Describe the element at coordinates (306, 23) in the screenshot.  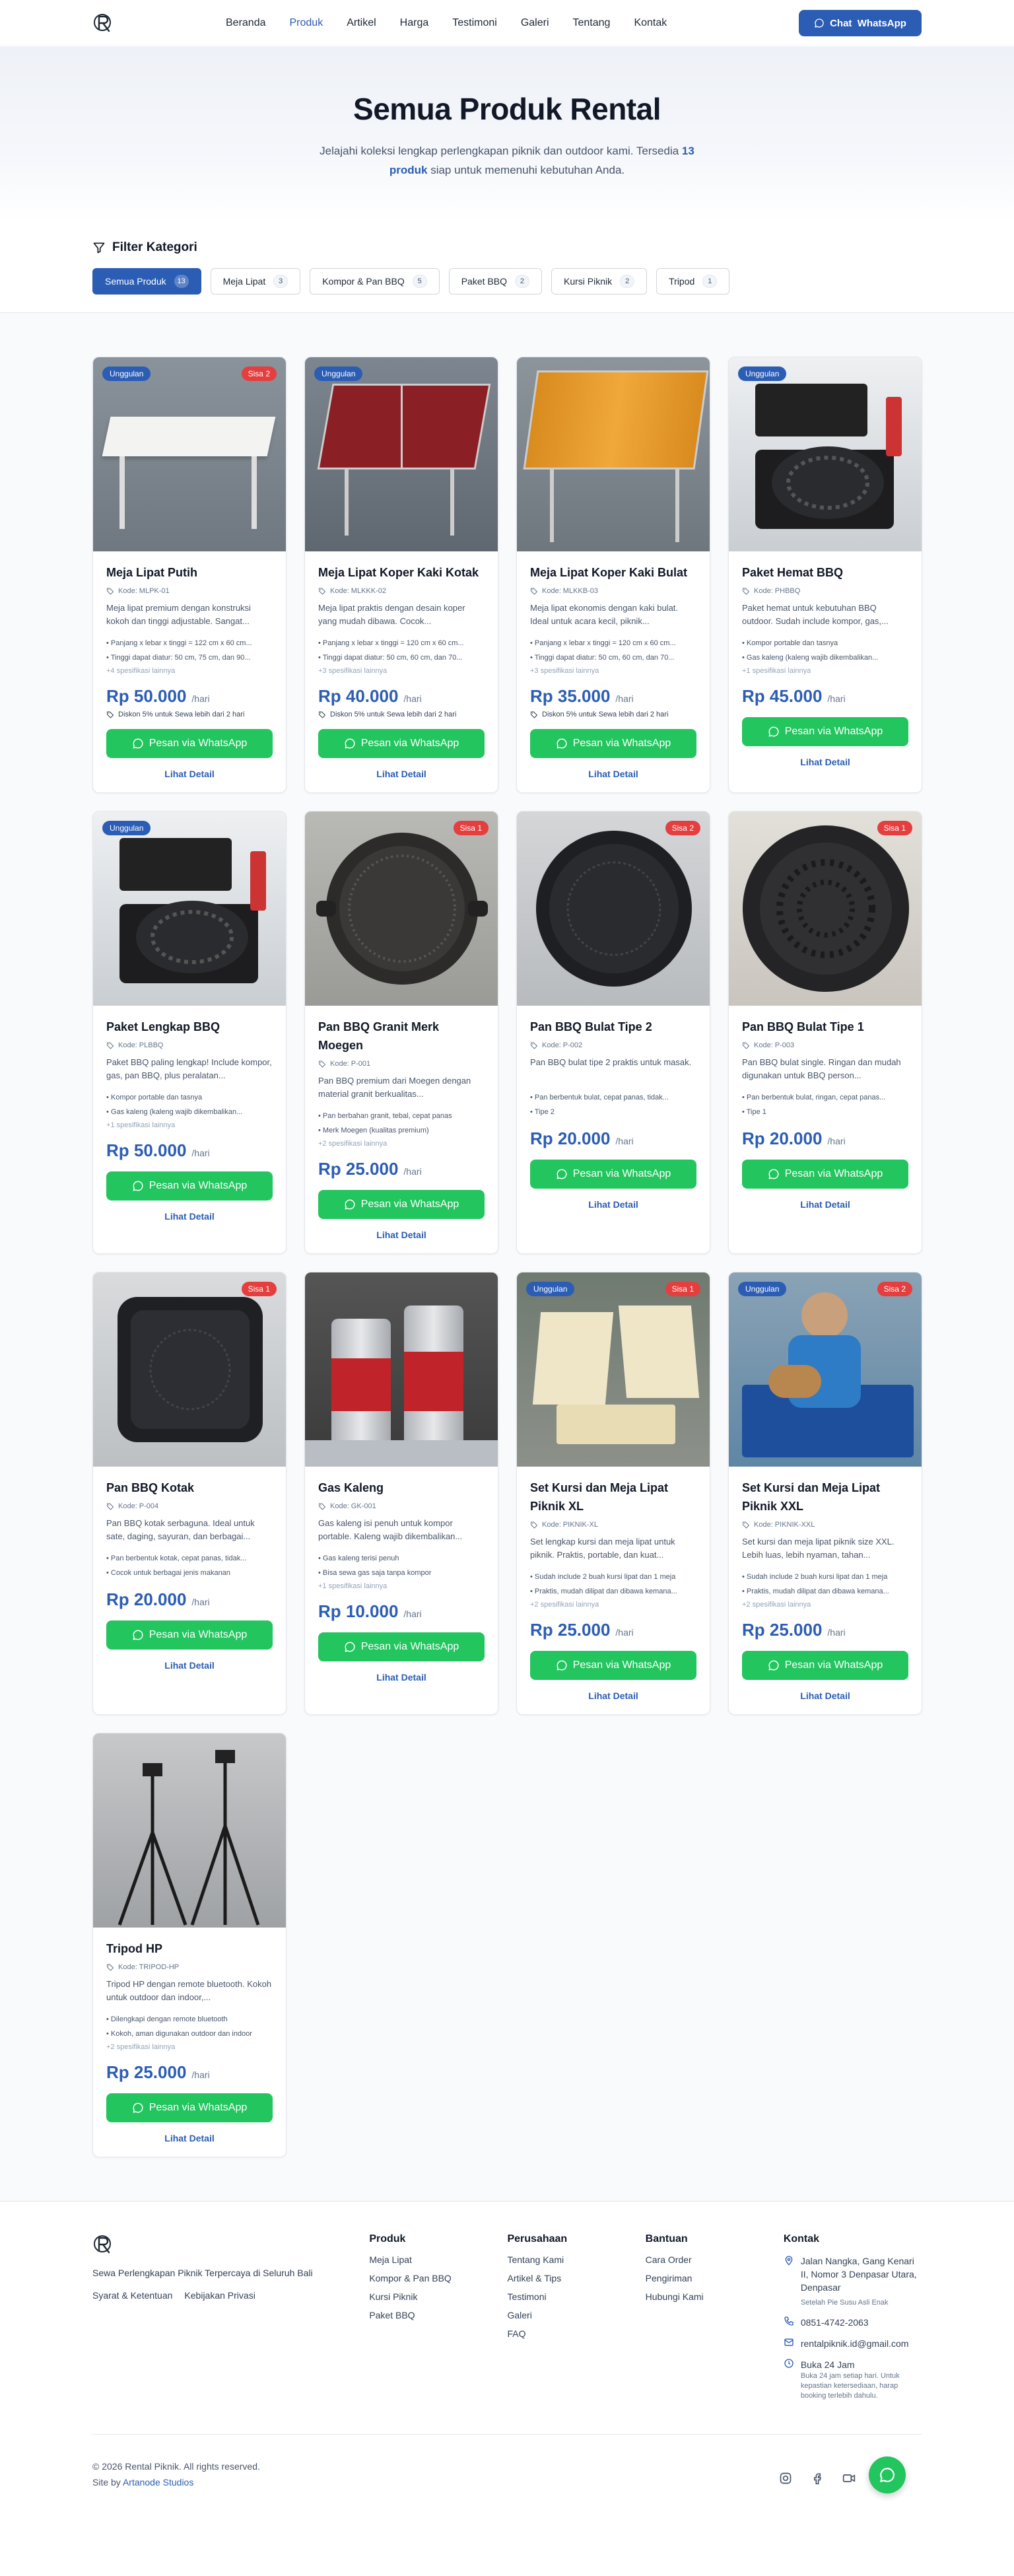
I see `nav-produk: Produk` at that location.